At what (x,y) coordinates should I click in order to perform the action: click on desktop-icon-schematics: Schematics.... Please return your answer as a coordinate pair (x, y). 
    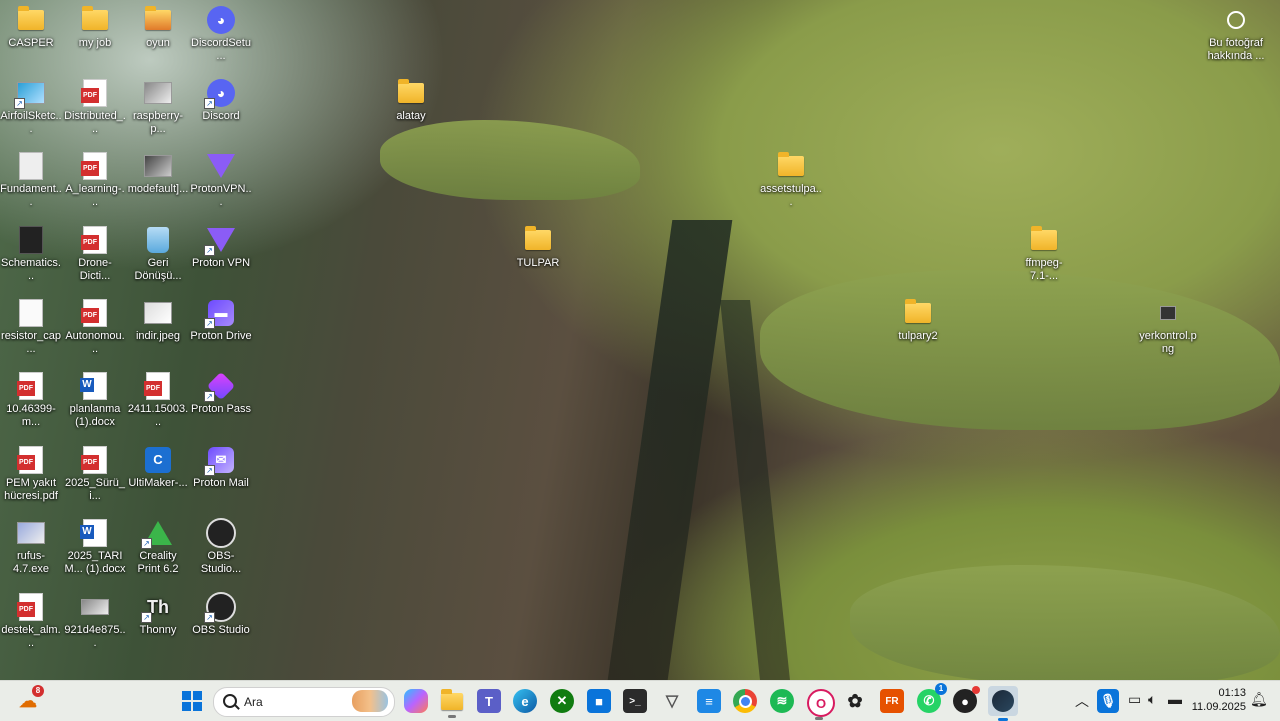
    Looking at the image, I should click on (31, 252).